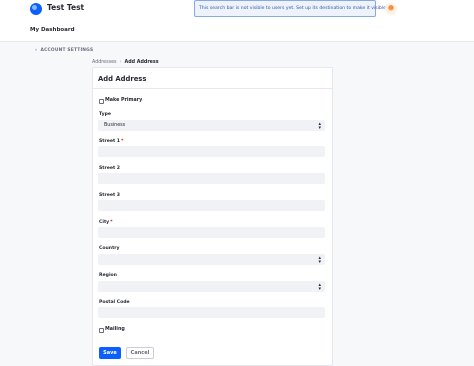 The height and width of the screenshot is (366, 474). I want to click on account-settings-label: ACCOUNT SETTINGS, so click(67, 50).